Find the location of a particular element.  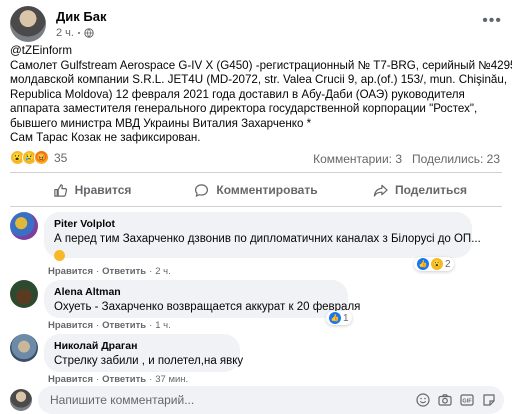

share-icon is located at coordinates (380, 190).